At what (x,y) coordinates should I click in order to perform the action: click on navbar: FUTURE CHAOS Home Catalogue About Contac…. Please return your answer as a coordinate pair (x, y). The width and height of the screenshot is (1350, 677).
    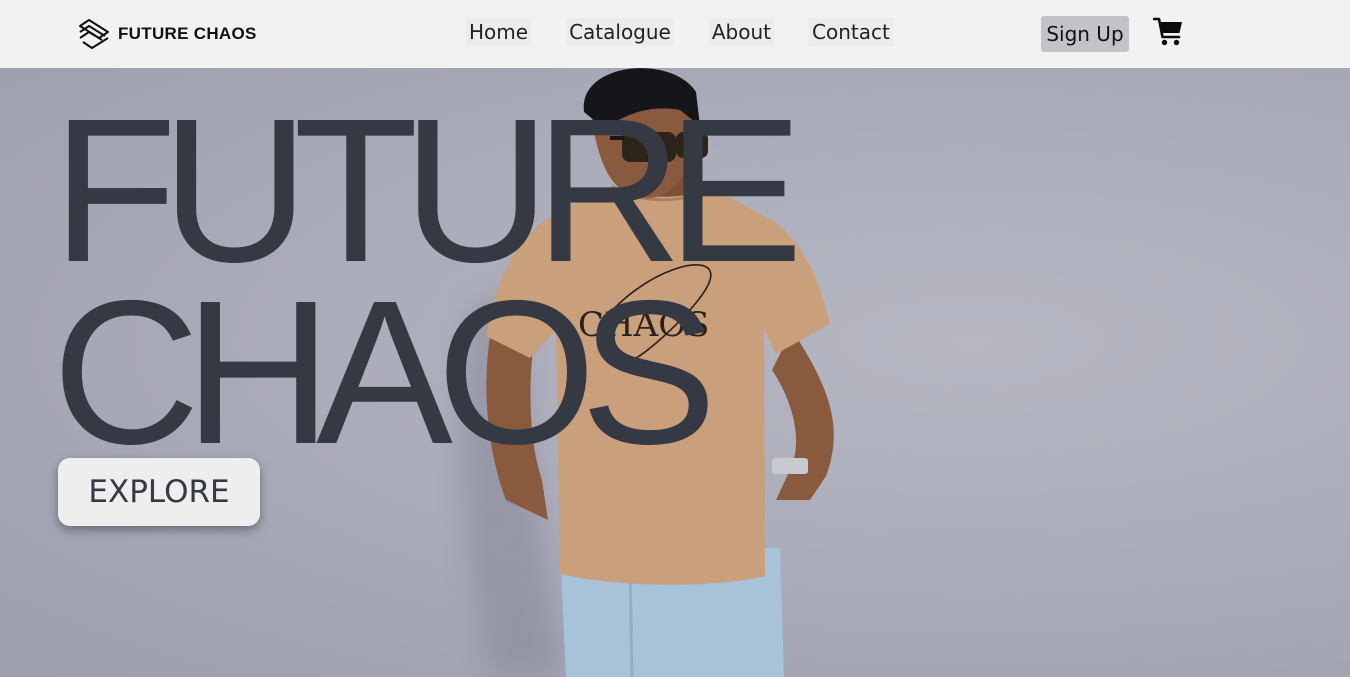
    Looking at the image, I should click on (675, 34).